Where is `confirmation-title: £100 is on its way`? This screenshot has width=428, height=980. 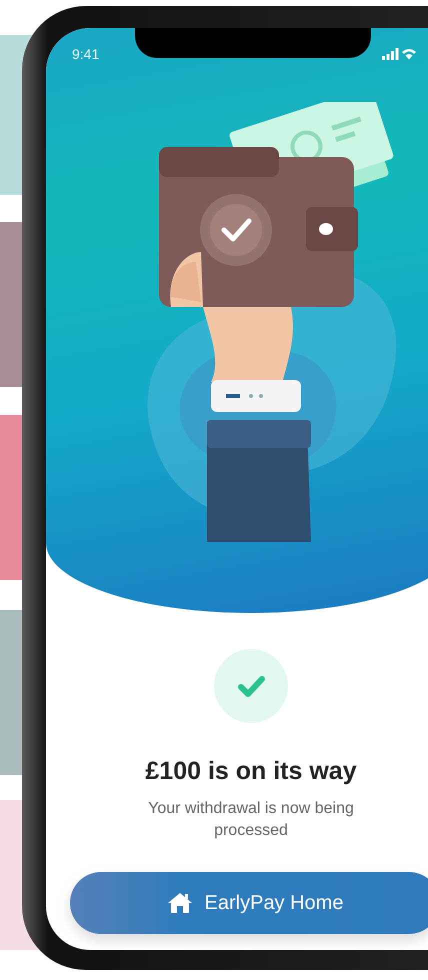 confirmation-title: £100 is on its way is located at coordinates (251, 771).